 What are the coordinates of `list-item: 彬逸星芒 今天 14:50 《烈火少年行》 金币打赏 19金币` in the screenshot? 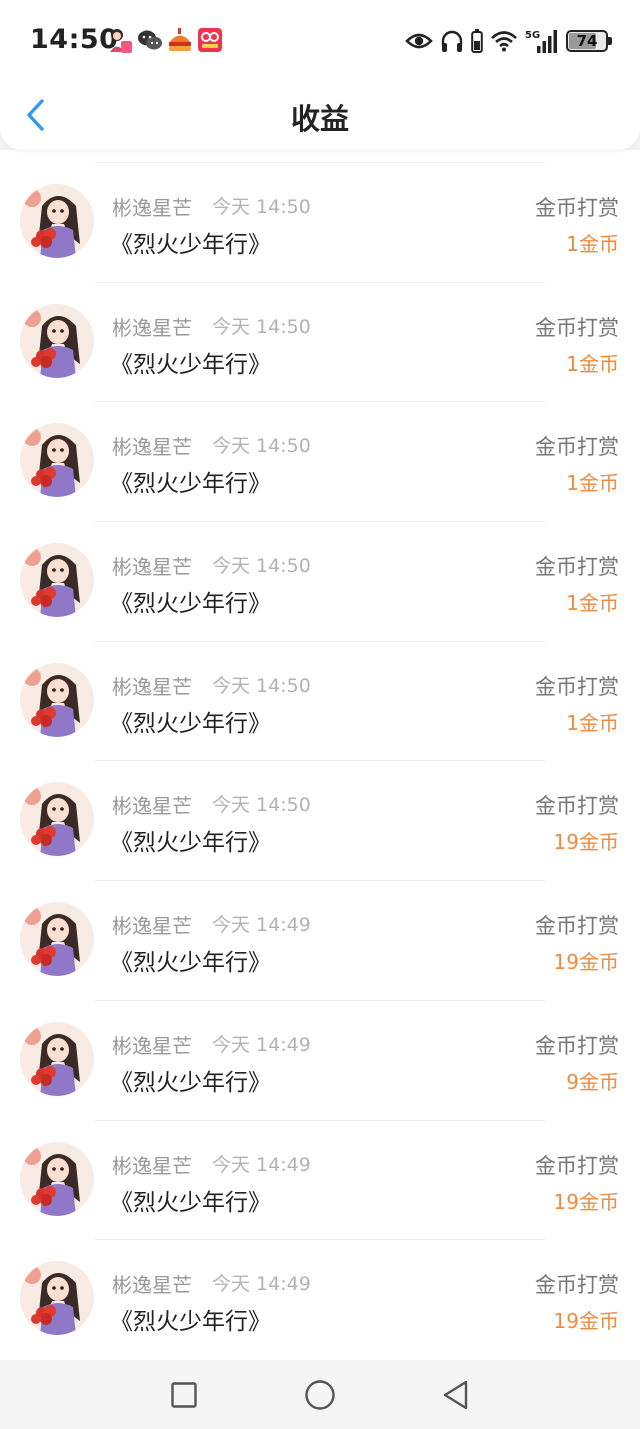 It's located at (320, 820).